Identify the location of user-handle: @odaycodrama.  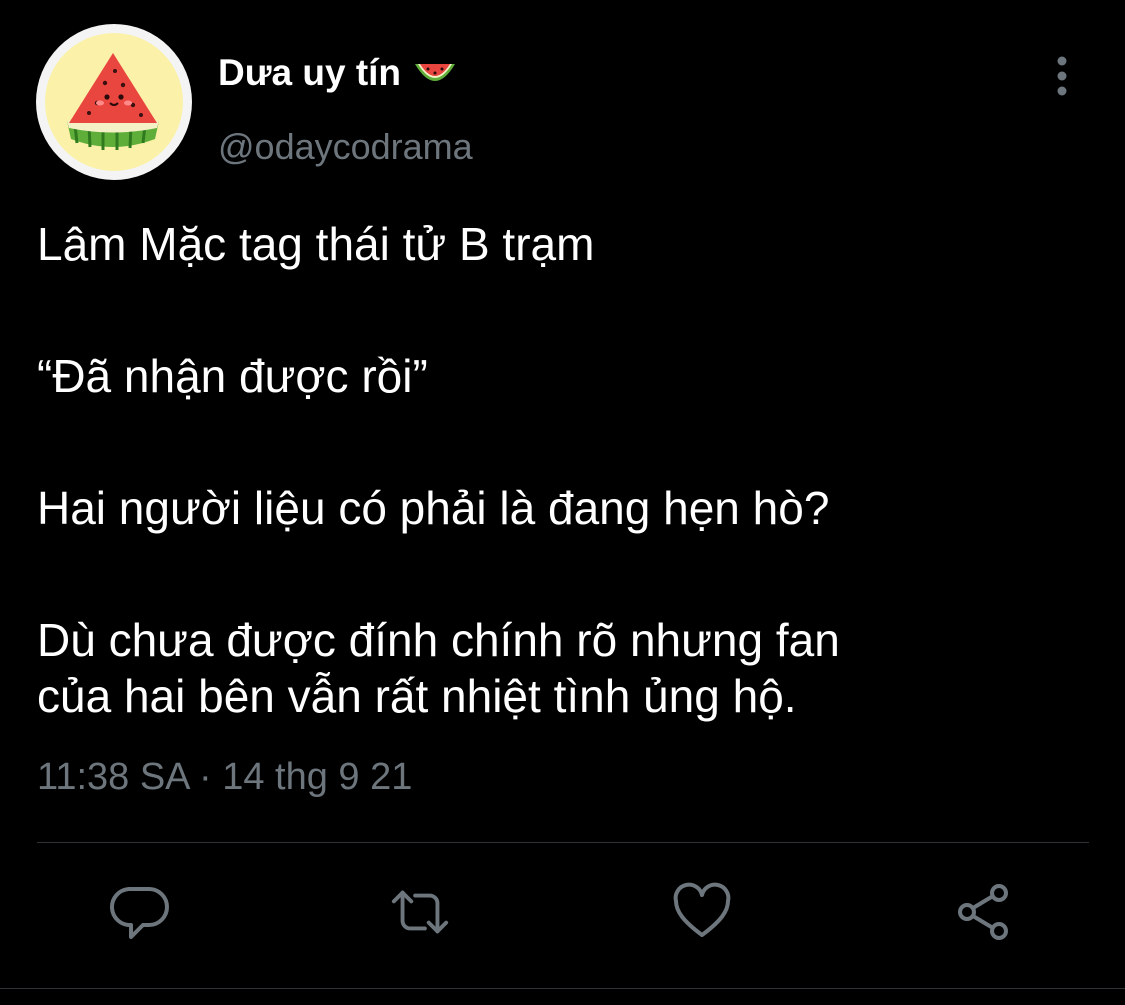
(345, 147).